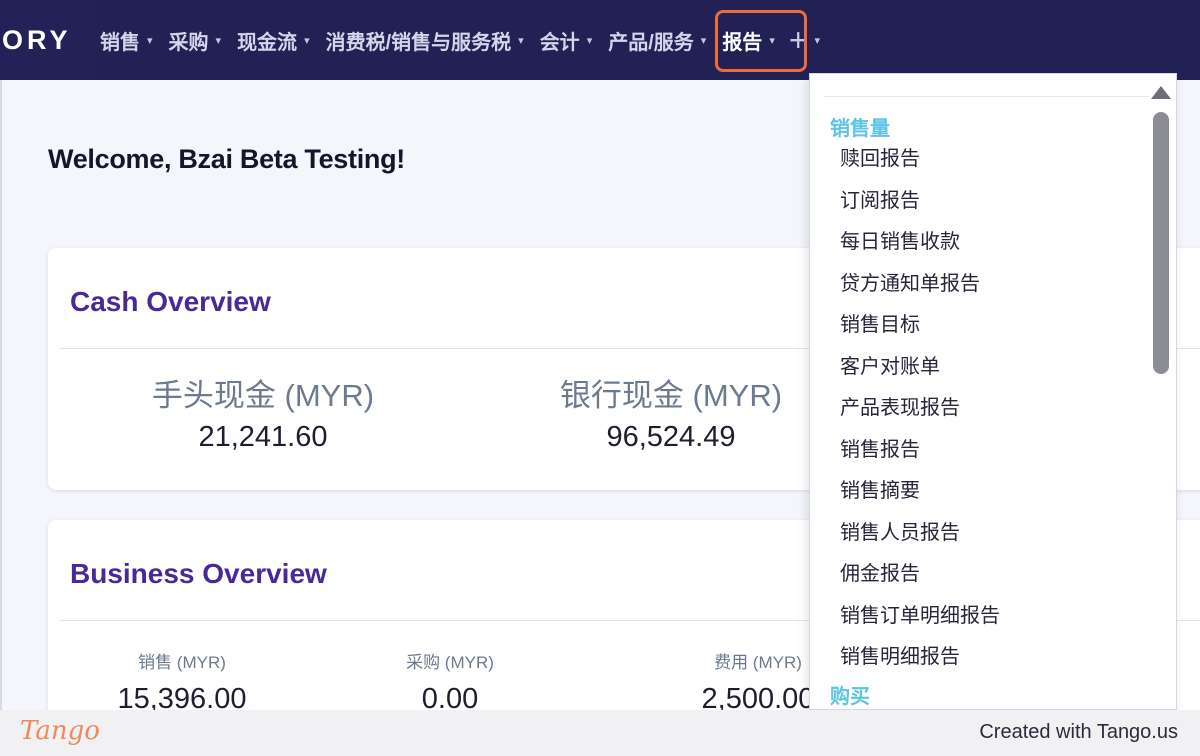 The width and height of the screenshot is (1200, 756). I want to click on nav-item-label: 会计, so click(559, 42).